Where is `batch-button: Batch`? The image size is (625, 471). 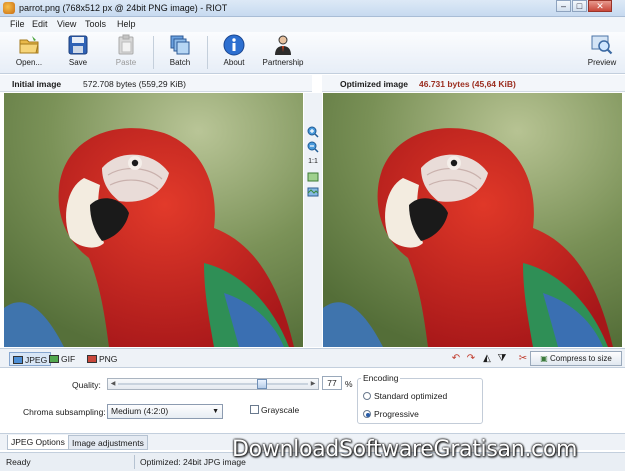 batch-button: Batch is located at coordinates (180, 53).